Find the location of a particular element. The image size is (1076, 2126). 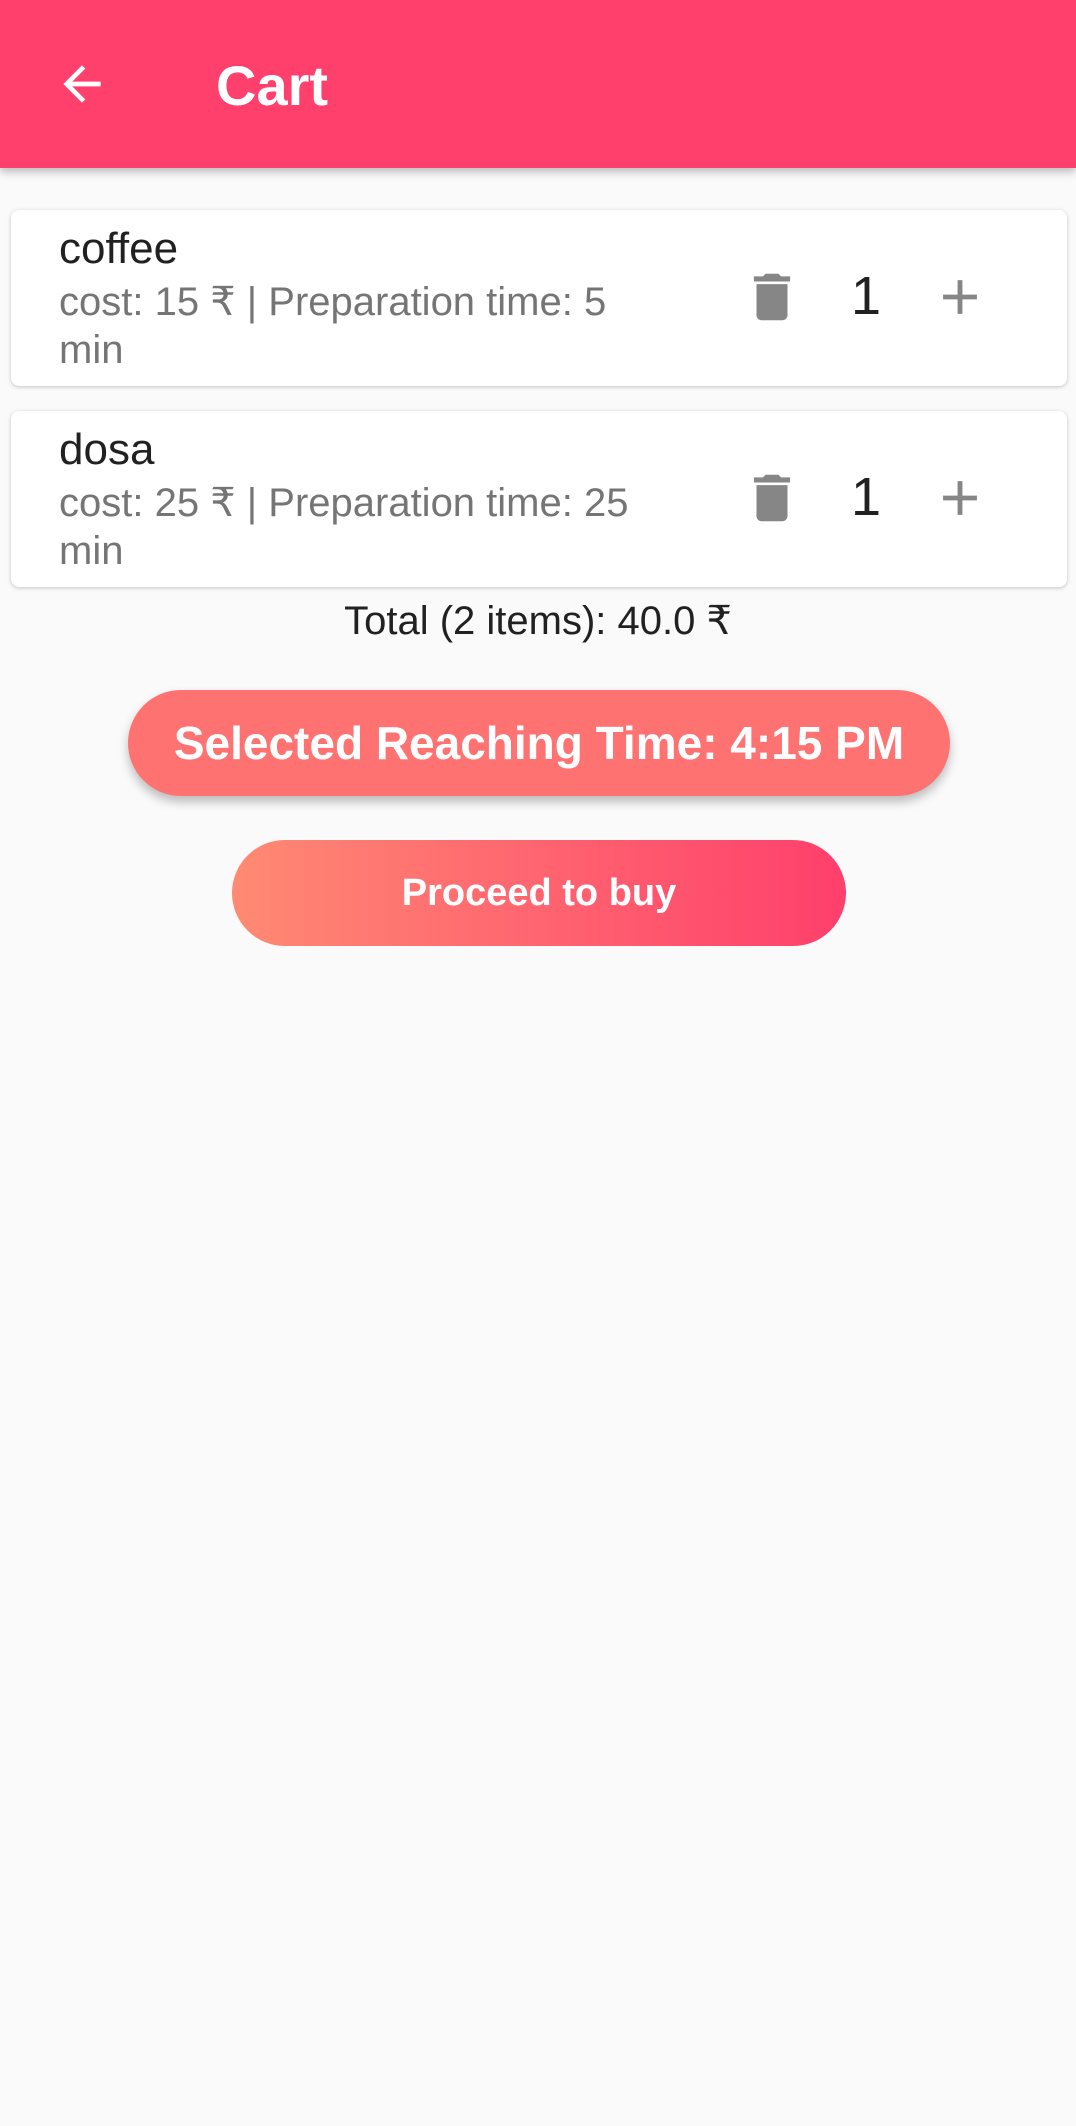

item-details: cost: 15 ₹ | Preparation time: 5 min is located at coordinates (333, 326).